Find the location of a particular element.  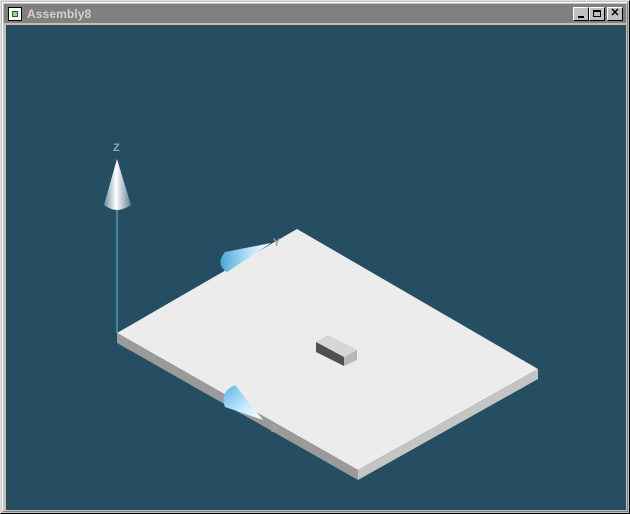

y-axis-label: Y is located at coordinates (277, 243).